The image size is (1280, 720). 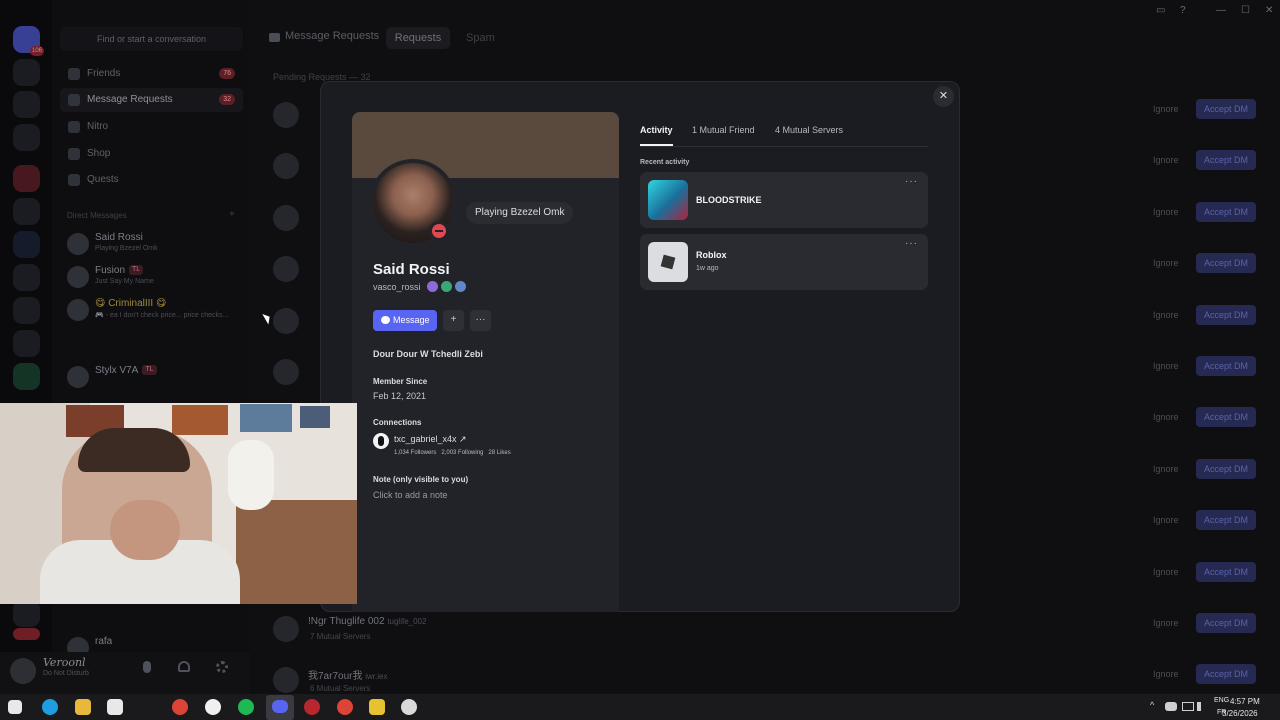 What do you see at coordinates (151, 180) in the screenshot?
I see `nav-quests: Quests` at bounding box center [151, 180].